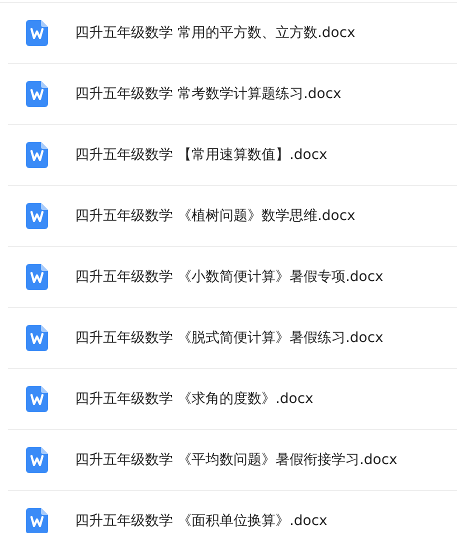 This screenshot has width=457, height=533. I want to click on file-name: 四升五年级数学 《平均数问题》暑假衔接学习.docx, so click(236, 460).